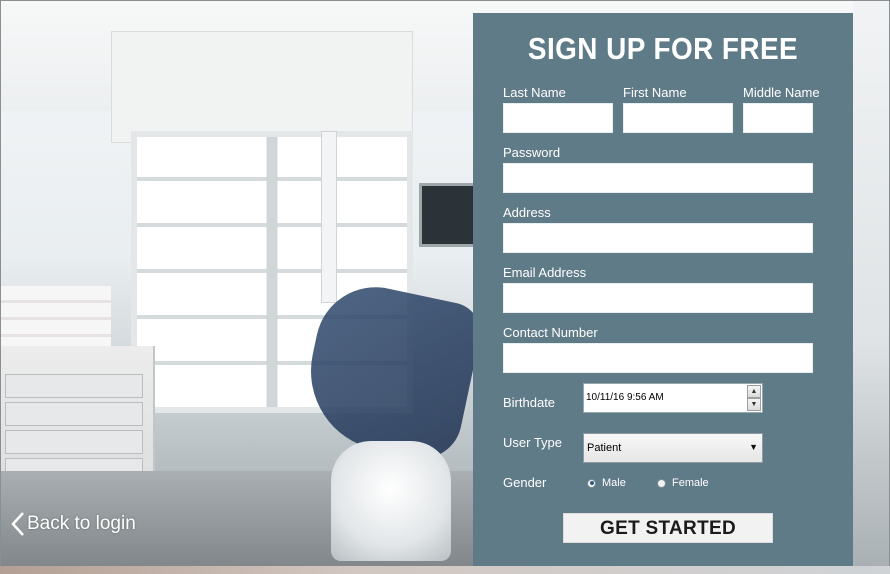 The width and height of the screenshot is (890, 574). What do you see at coordinates (663, 48) in the screenshot?
I see `form-title: SIGN UP FOR FREE` at bounding box center [663, 48].